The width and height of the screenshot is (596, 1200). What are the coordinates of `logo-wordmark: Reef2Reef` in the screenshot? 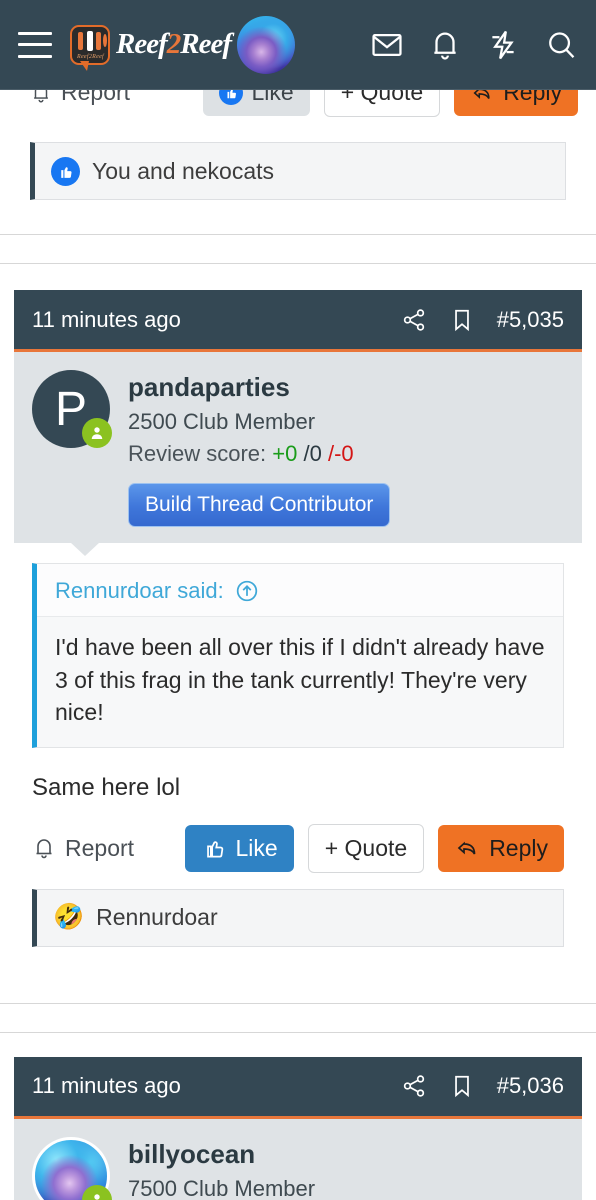 It's located at (174, 44).